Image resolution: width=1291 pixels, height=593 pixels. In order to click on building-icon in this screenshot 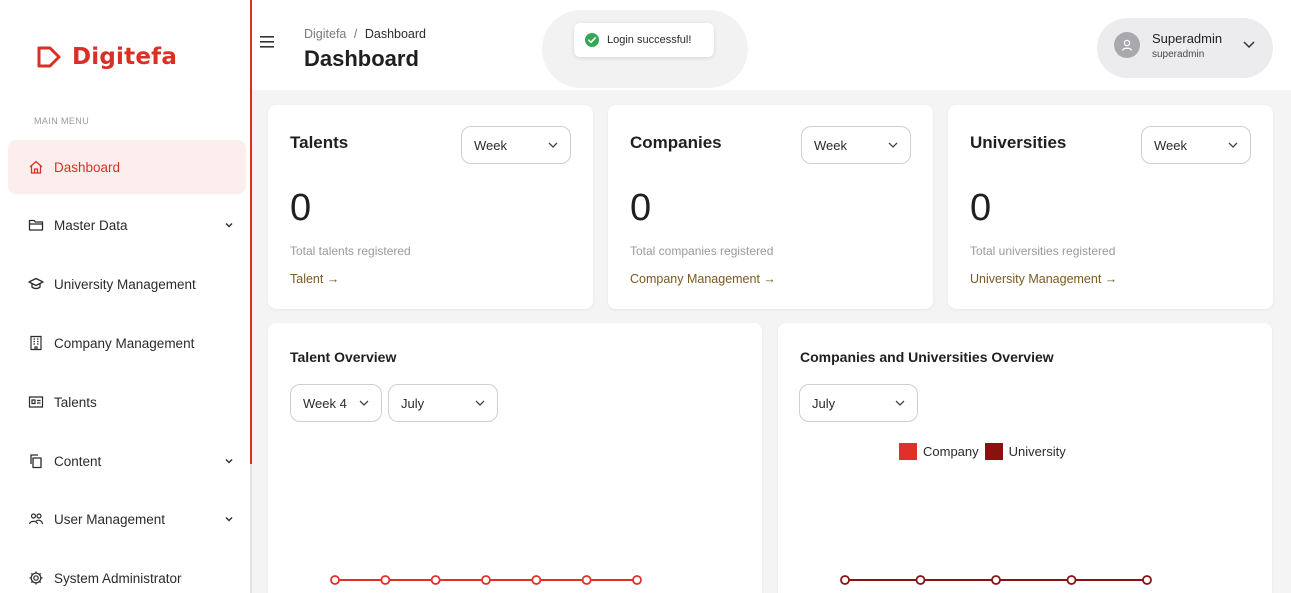, I will do `click(36, 343)`.